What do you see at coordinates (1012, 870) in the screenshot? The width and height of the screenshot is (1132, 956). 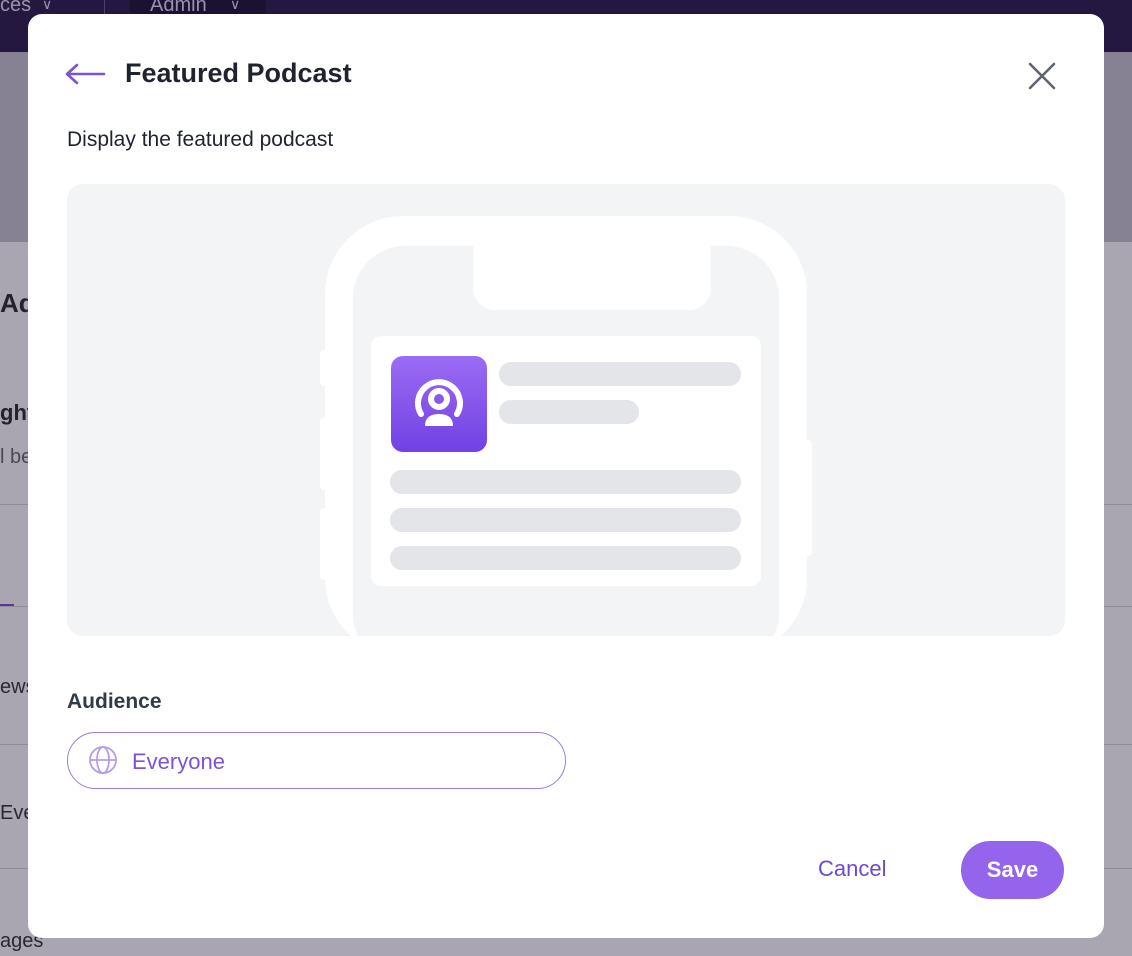 I see `save-button: Save` at bounding box center [1012, 870].